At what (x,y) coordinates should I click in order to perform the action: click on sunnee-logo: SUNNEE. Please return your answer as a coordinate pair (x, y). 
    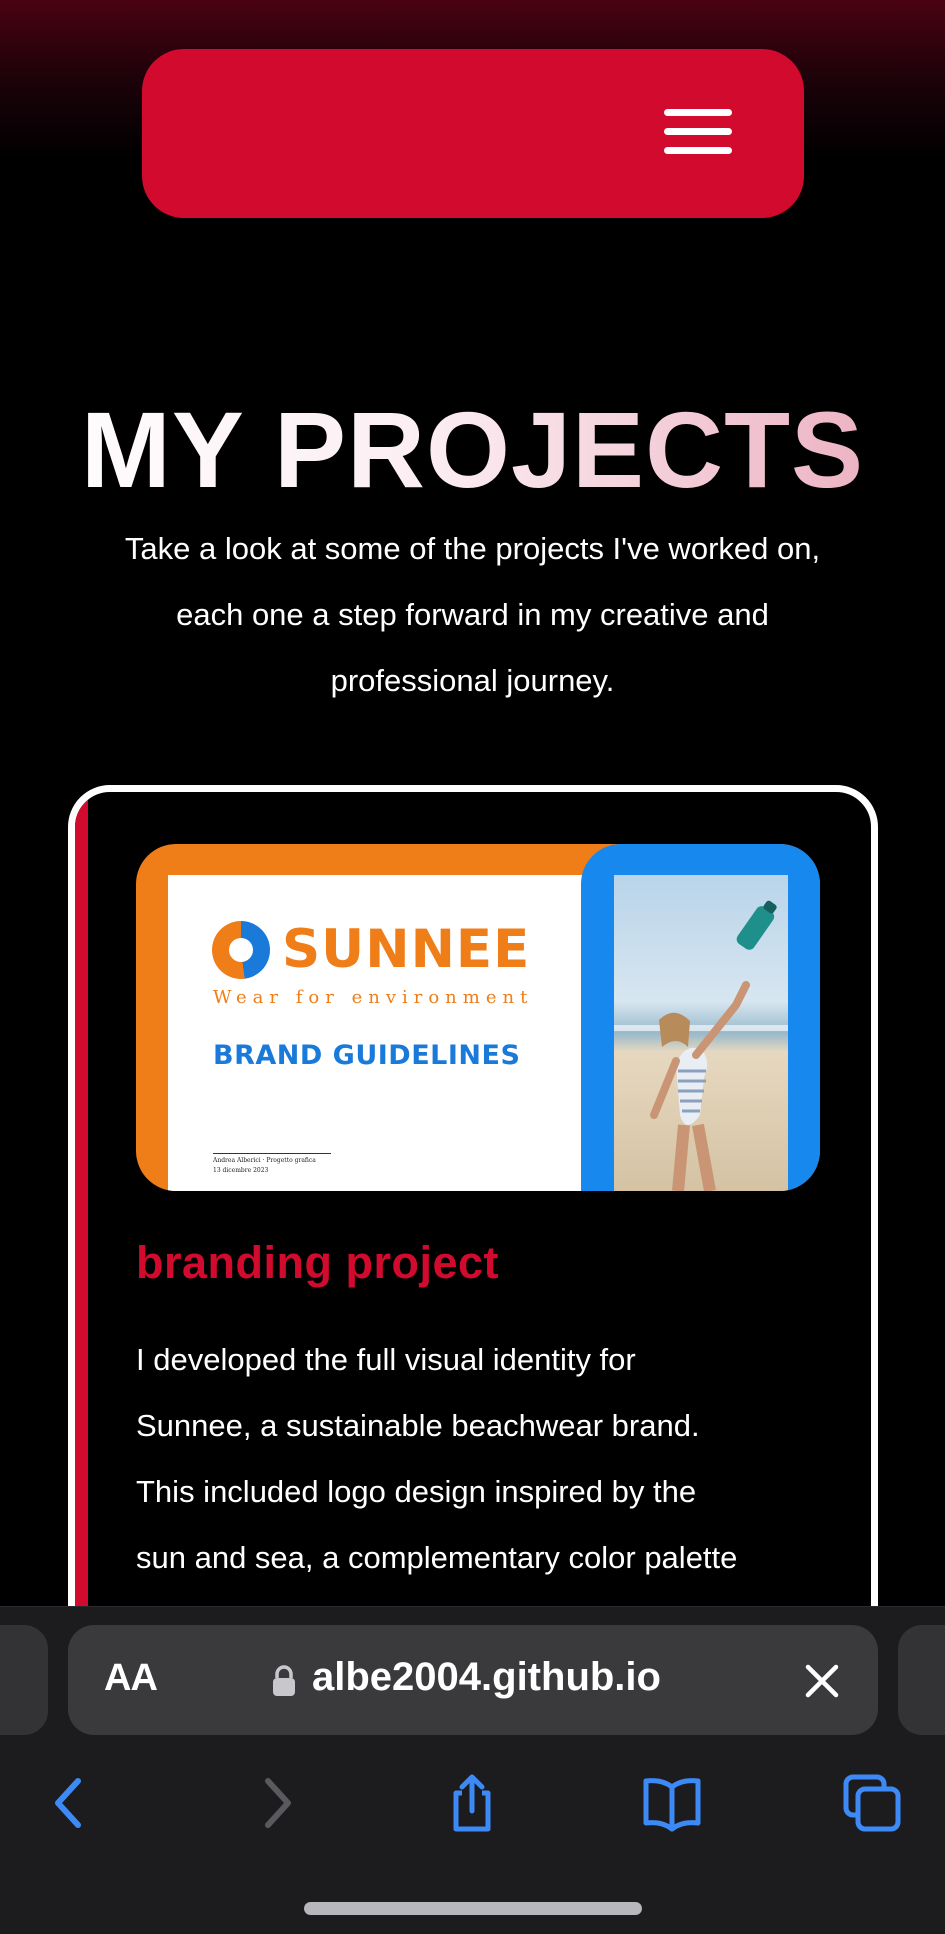
    Looking at the image, I should click on (371, 949).